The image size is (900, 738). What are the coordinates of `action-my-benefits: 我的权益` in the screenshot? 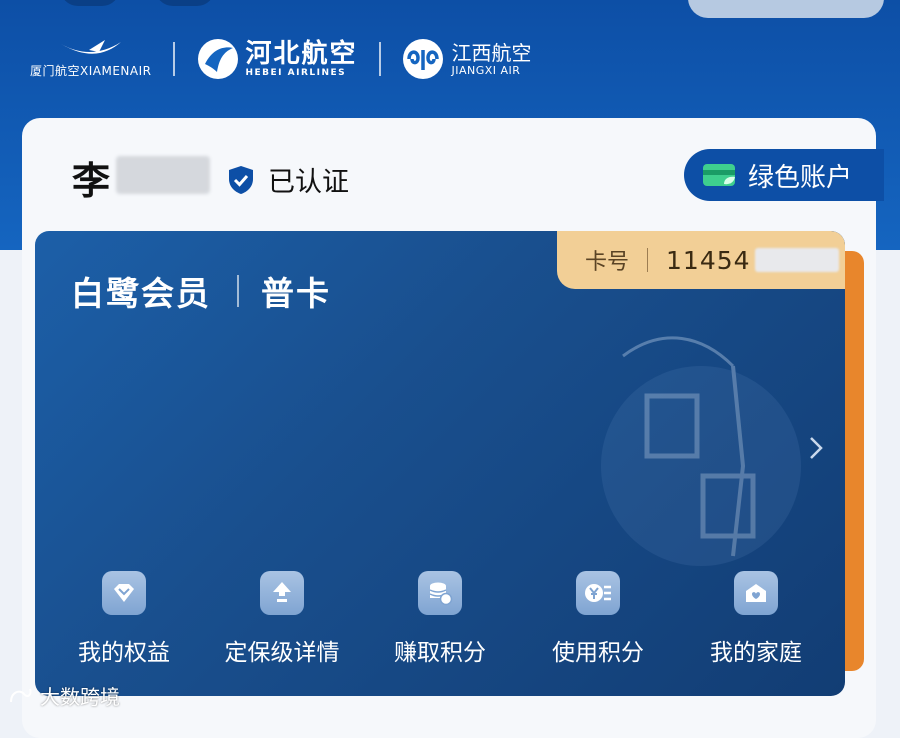 It's located at (124, 626).